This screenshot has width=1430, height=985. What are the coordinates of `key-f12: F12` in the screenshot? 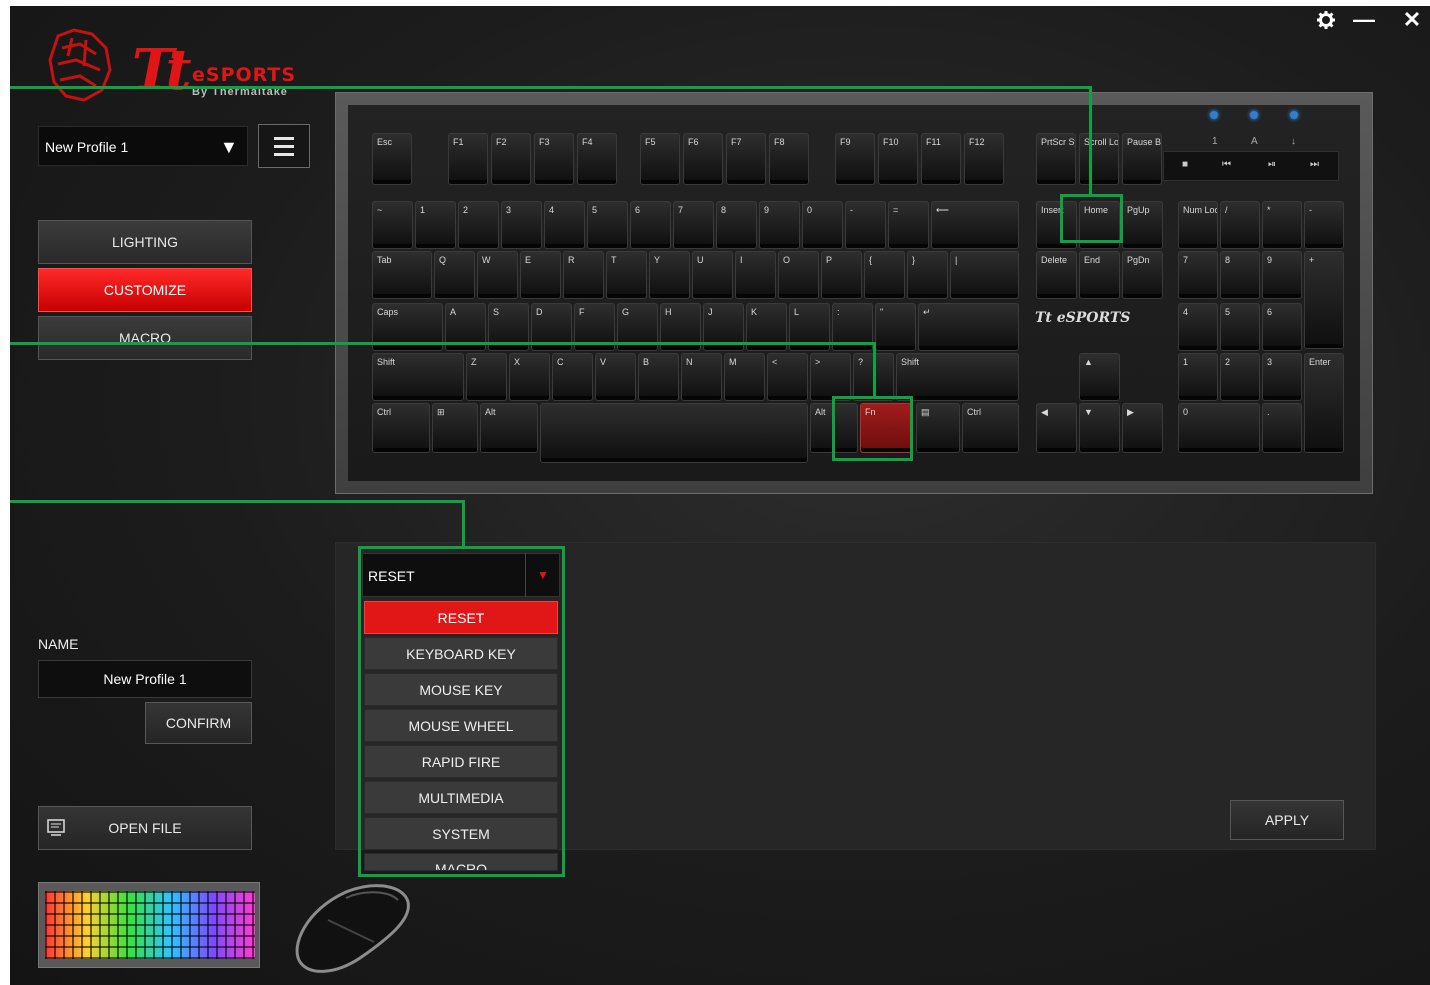 It's located at (984, 159).